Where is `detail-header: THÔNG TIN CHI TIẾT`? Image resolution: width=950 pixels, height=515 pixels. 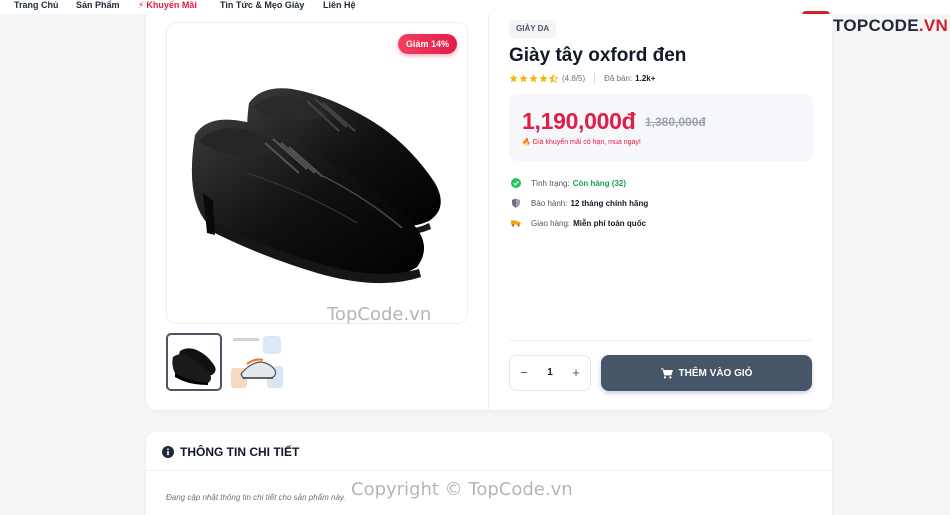
detail-header: THÔNG TIN CHI TIẾT is located at coordinates (489, 451).